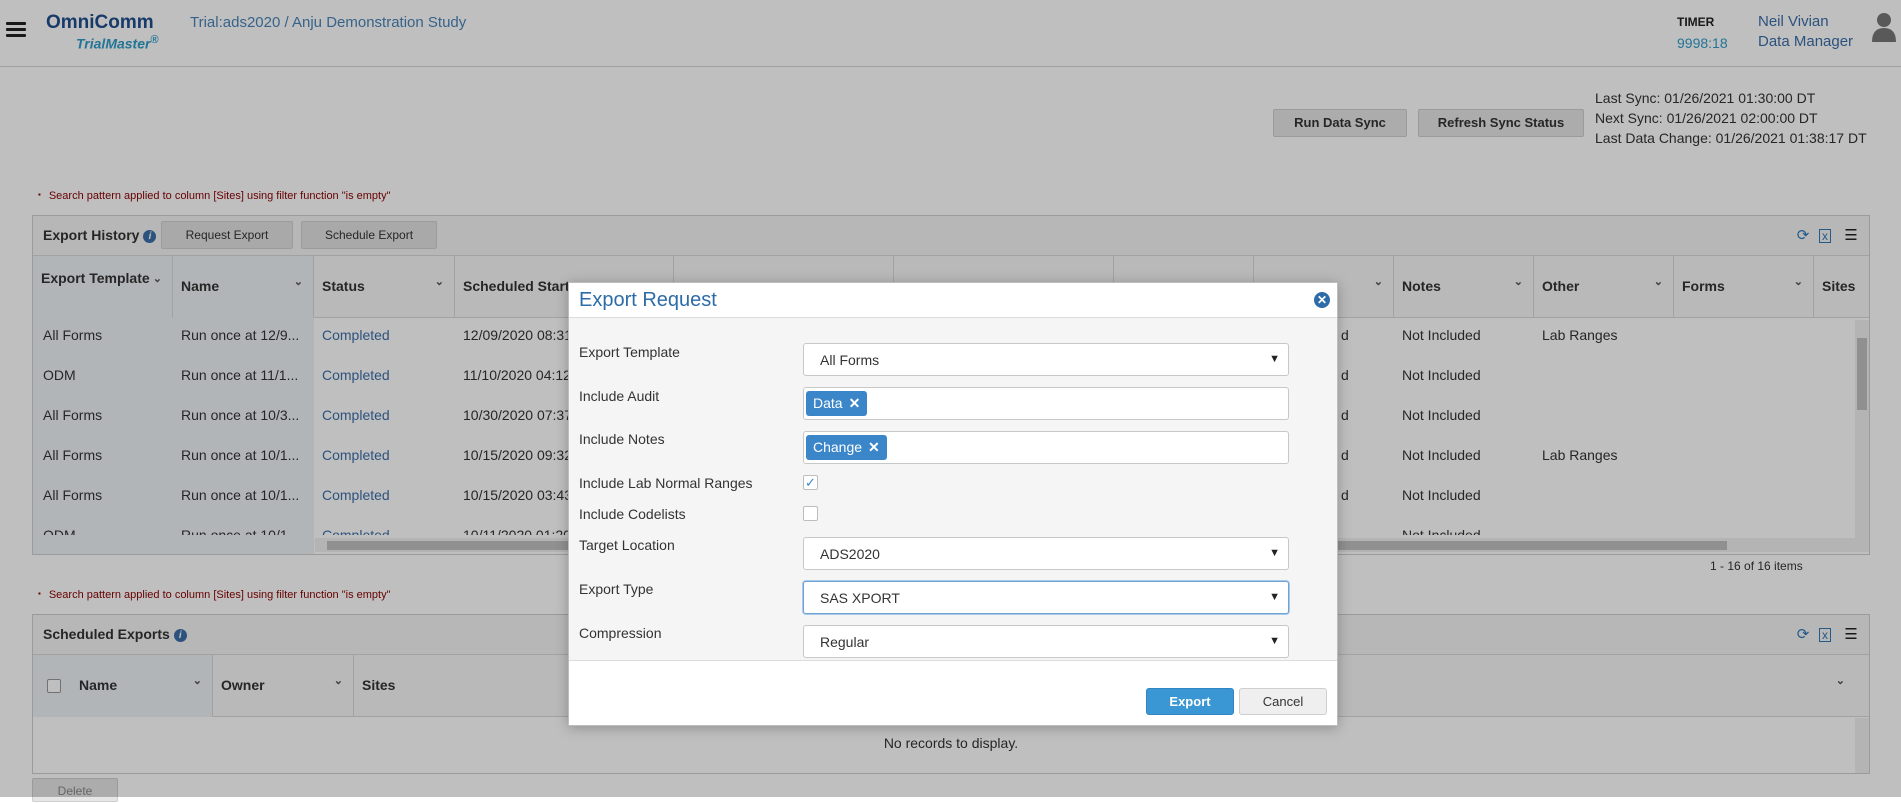 The height and width of the screenshot is (803, 1901). I want to click on compression-label: Compression, so click(620, 633).